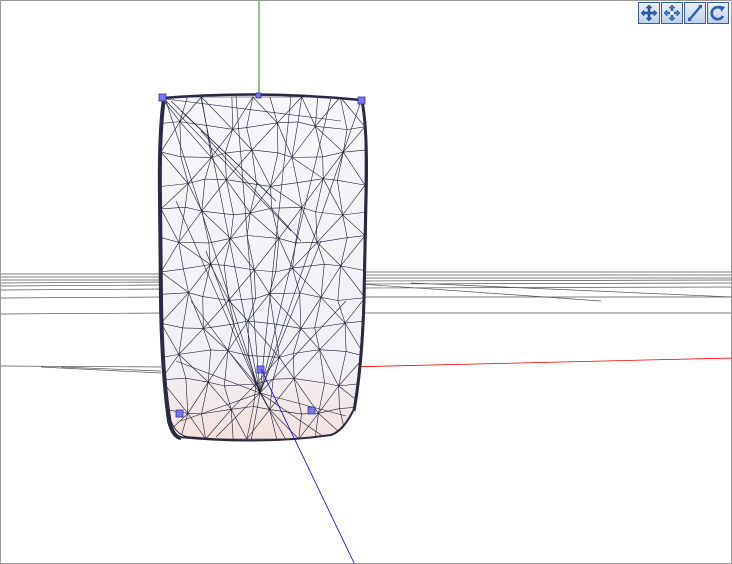 The height and width of the screenshot is (564, 732). What do you see at coordinates (179, 413) in the screenshot?
I see `handle-bottom-left` at bounding box center [179, 413].